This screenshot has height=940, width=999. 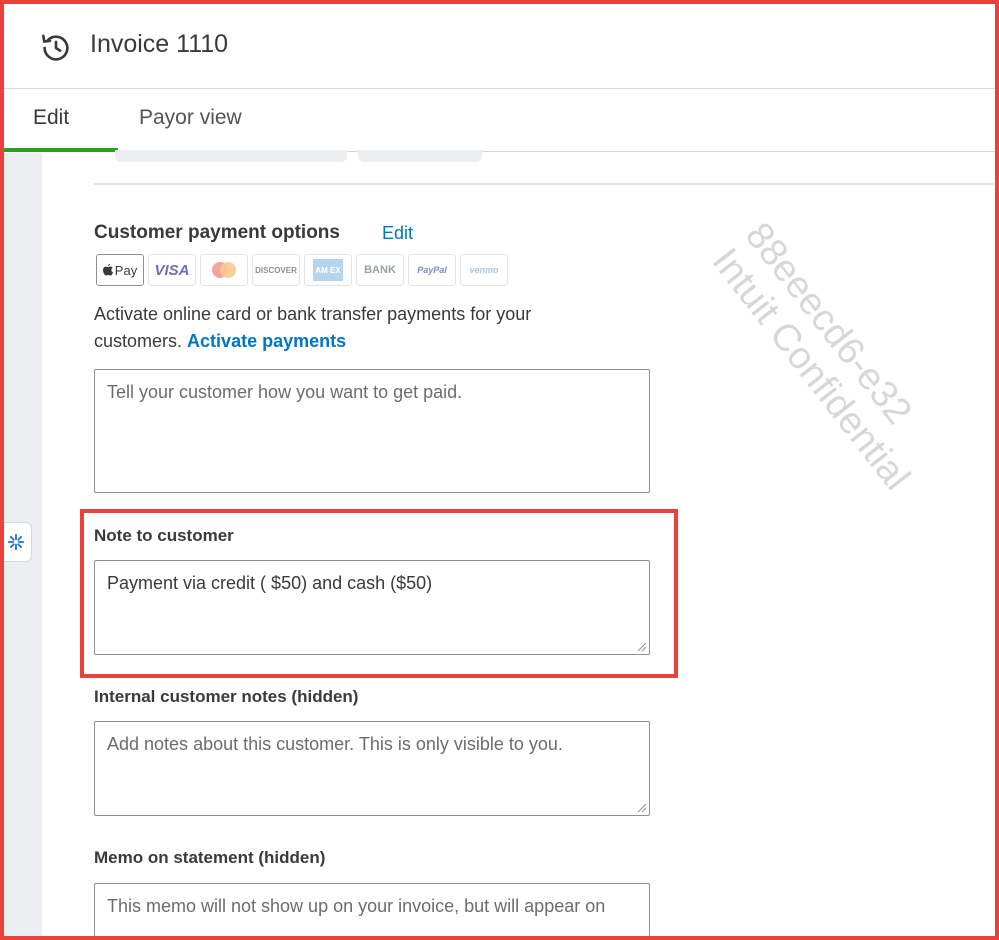 What do you see at coordinates (484, 270) in the screenshot?
I see `venmo-icon: venmo` at bounding box center [484, 270].